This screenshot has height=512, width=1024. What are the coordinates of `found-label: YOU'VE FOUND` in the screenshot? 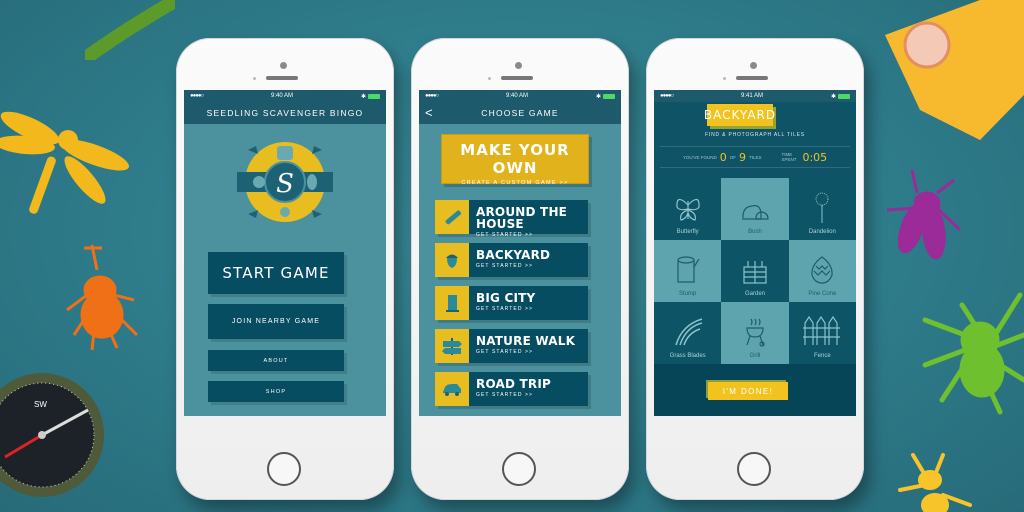 It's located at (699, 157).